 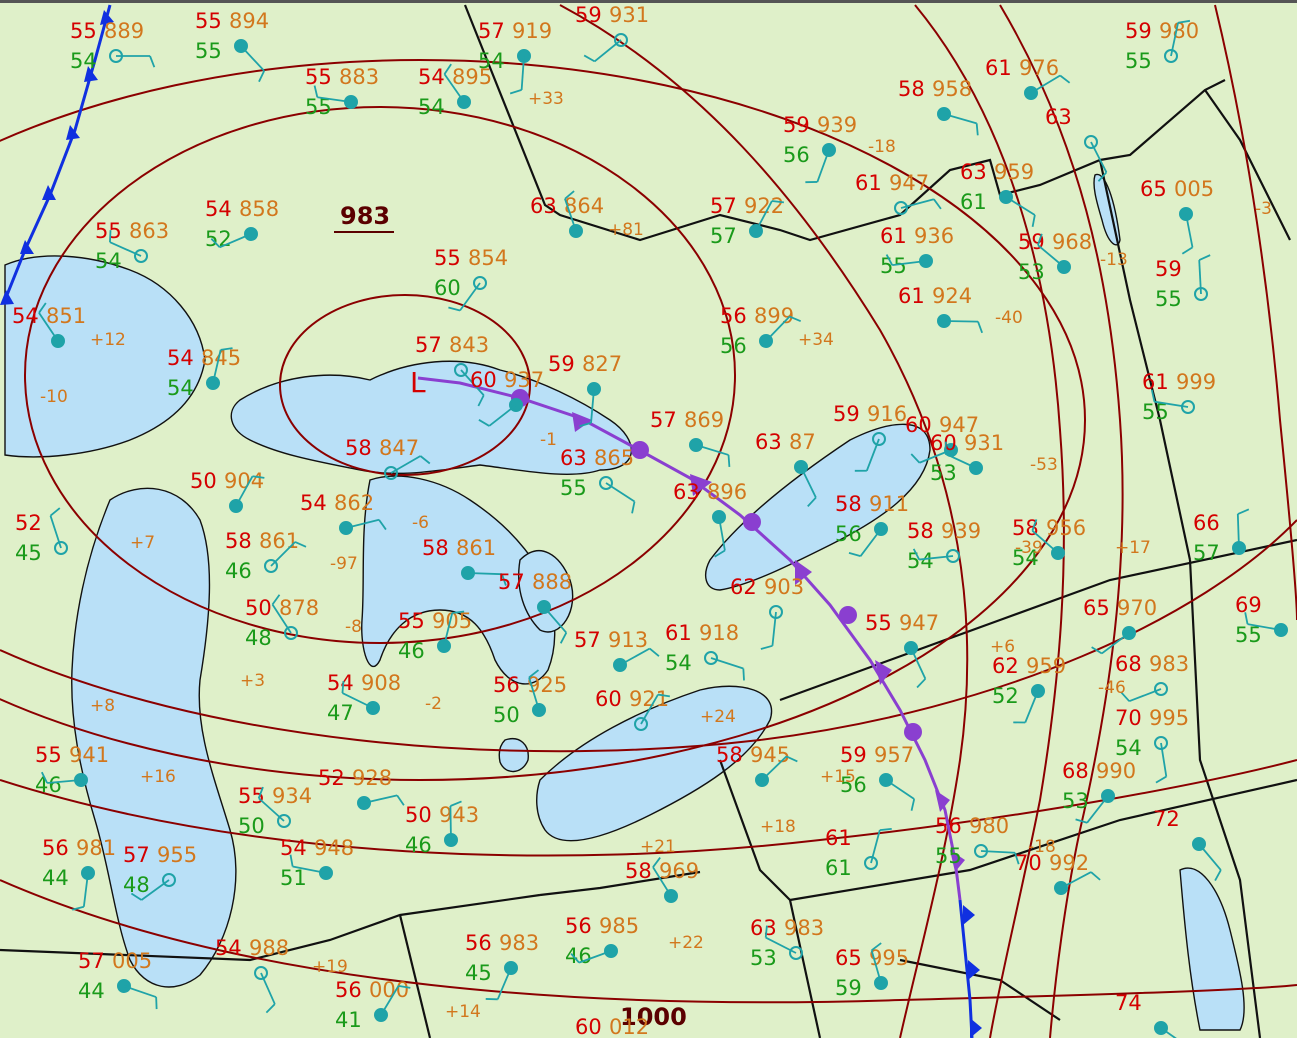 I want to click on station-pressure: 985, so click(x=619, y=926).